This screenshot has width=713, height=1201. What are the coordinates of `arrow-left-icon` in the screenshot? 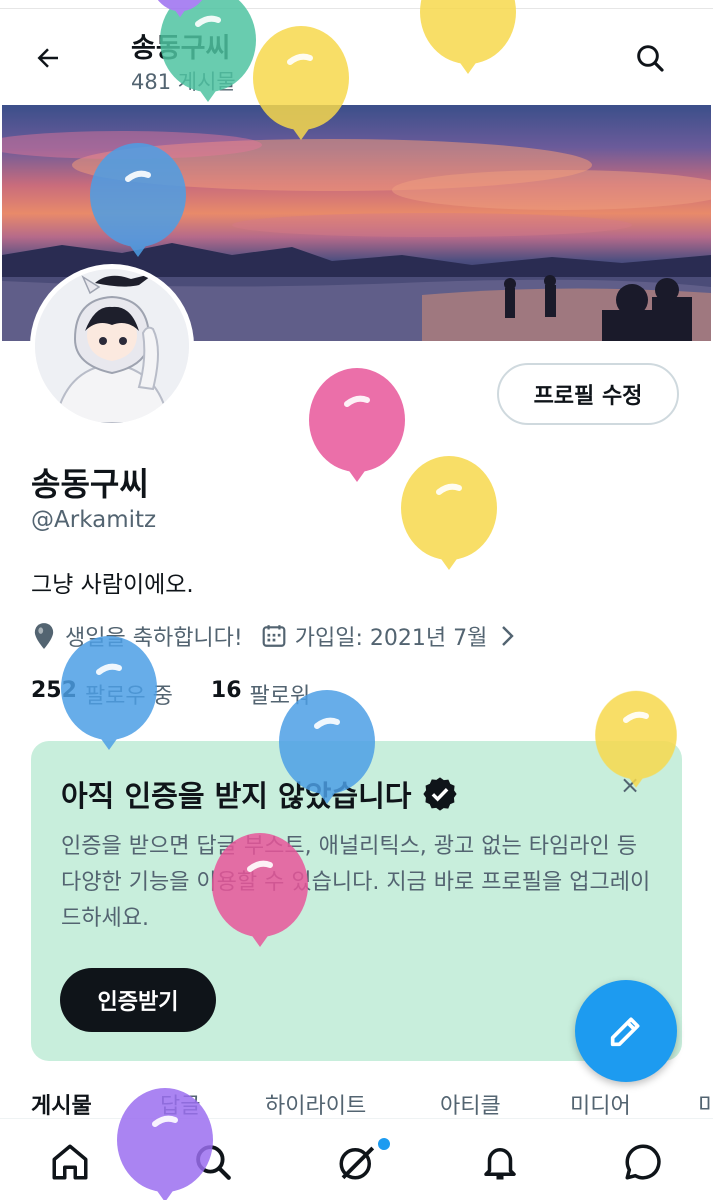 It's located at (47, 58).